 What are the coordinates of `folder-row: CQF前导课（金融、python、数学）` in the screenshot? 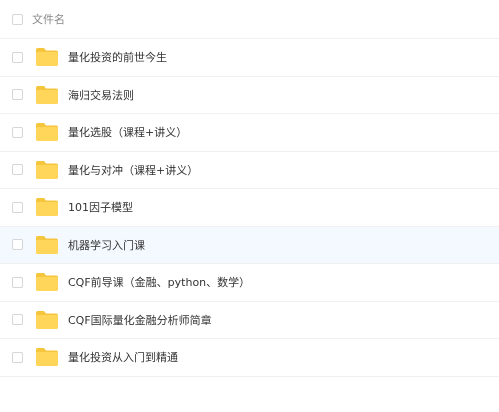 It's located at (249, 283).